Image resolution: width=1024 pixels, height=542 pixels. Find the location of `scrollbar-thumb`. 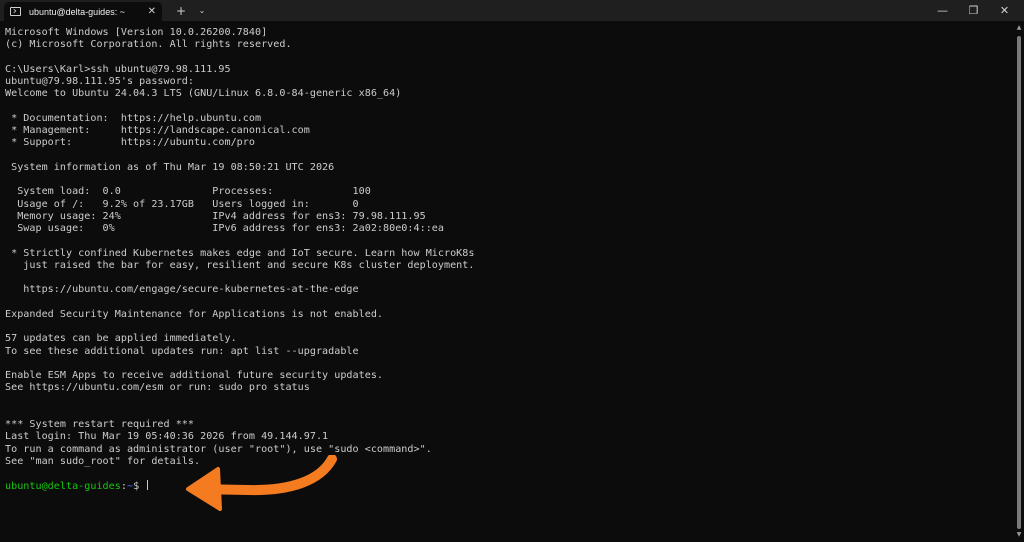

scrollbar-thumb is located at coordinates (1019, 282).